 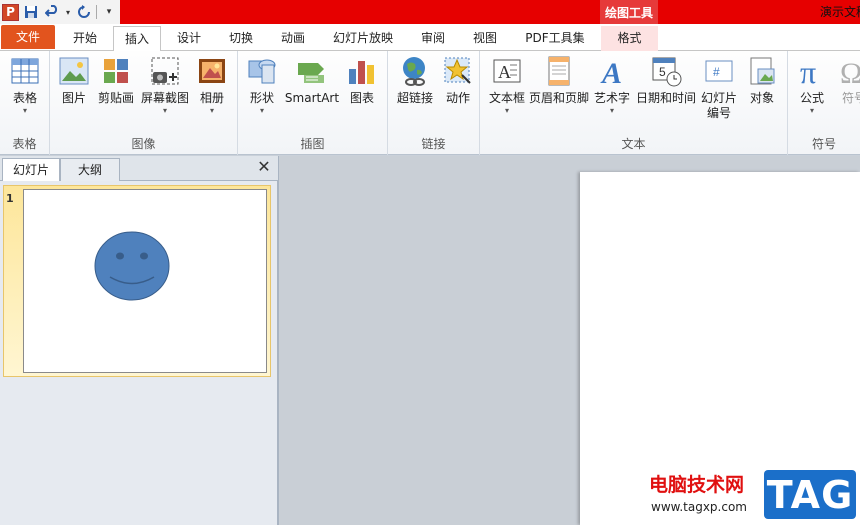 What do you see at coordinates (116, 71) in the screenshot?
I see `clipart-icon` at bounding box center [116, 71].